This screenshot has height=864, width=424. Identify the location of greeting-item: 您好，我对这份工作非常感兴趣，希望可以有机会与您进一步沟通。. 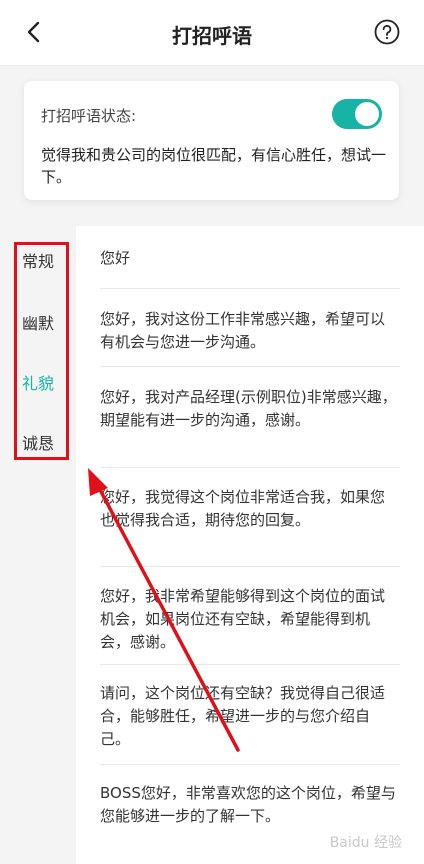
(248, 331).